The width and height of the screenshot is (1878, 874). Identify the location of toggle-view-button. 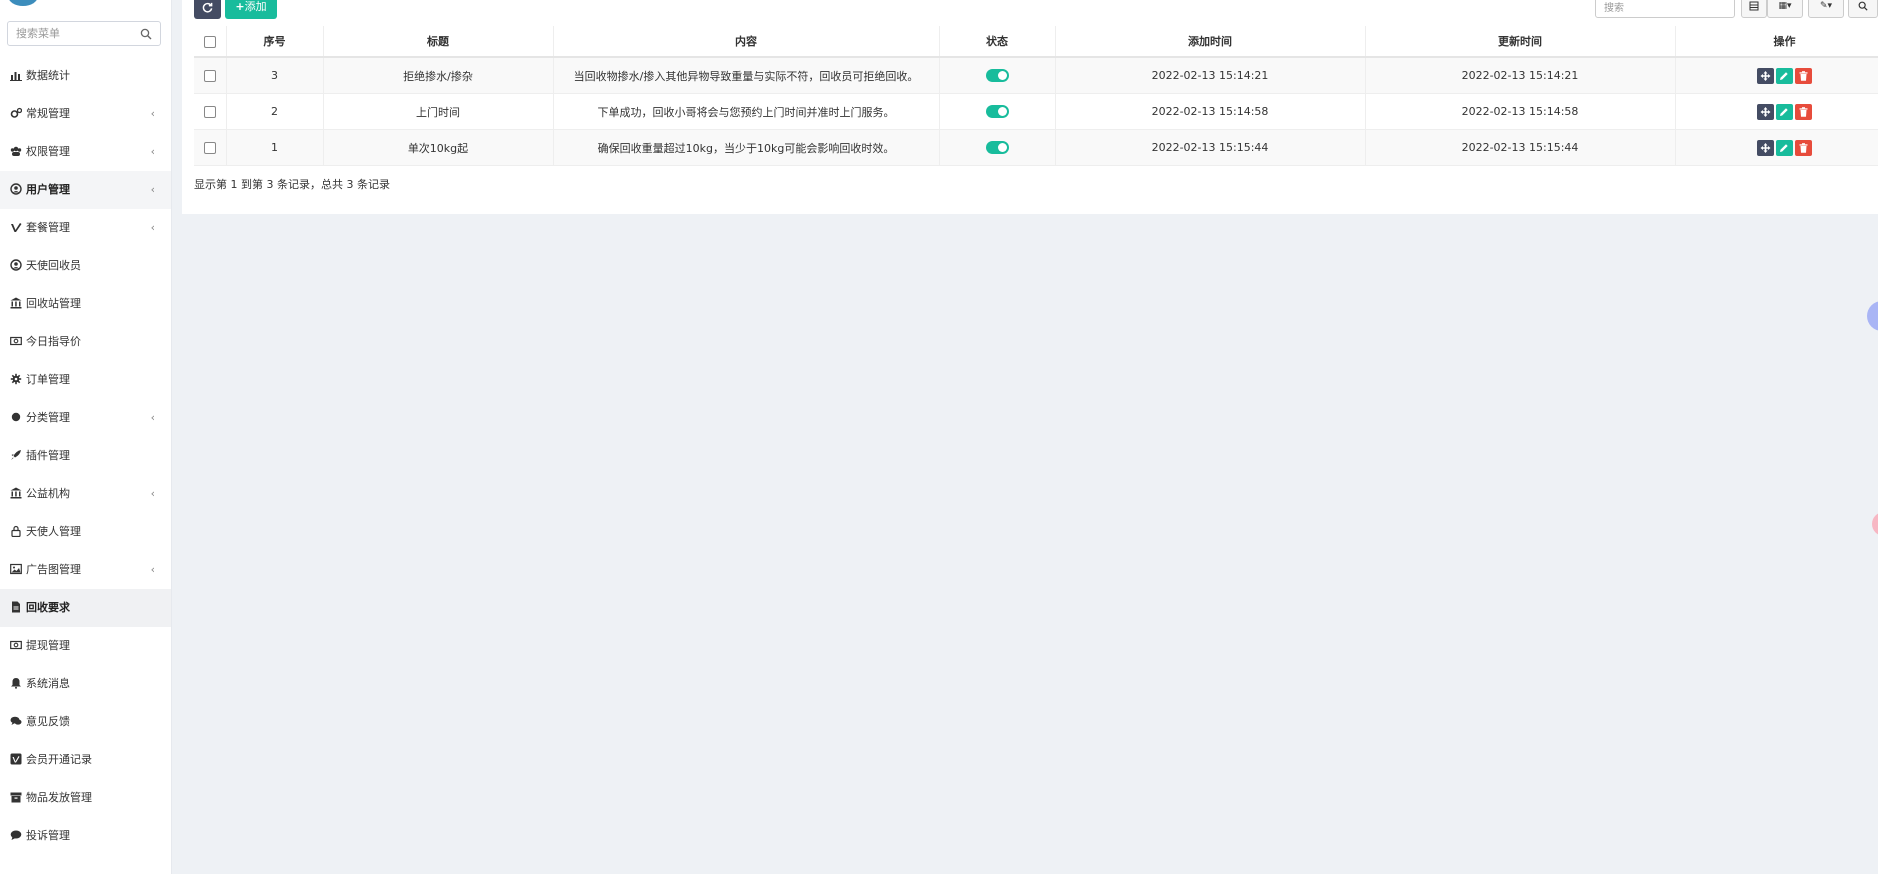
(1754, 9).